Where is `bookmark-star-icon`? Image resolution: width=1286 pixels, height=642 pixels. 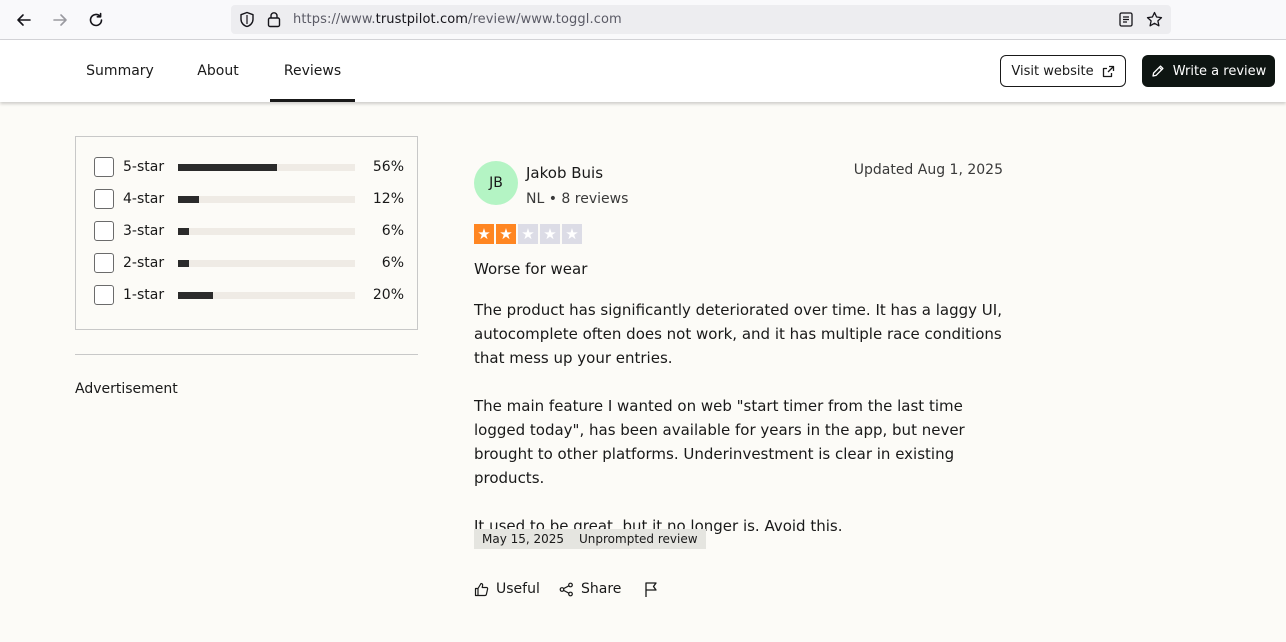
bookmark-star-icon is located at coordinates (1154, 19).